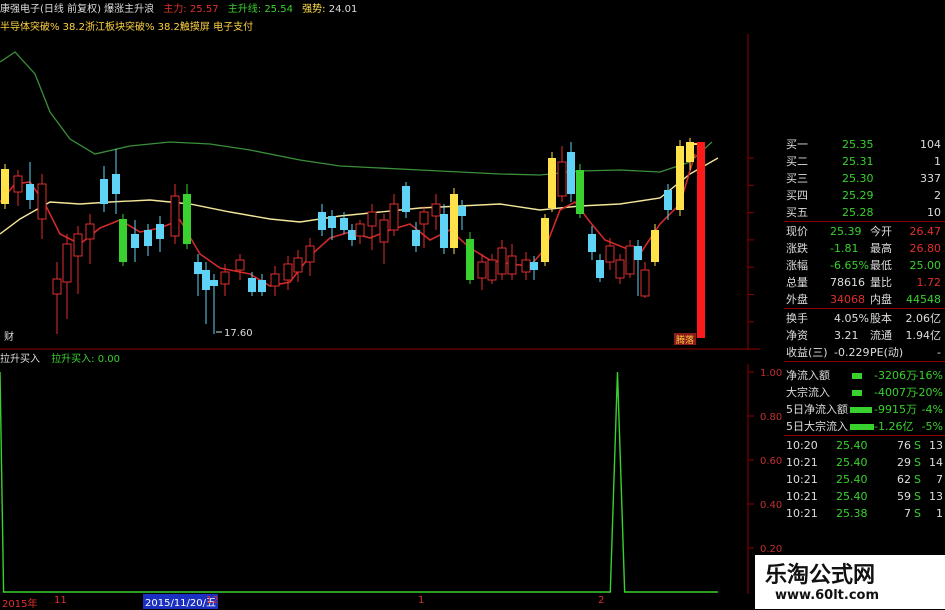  Describe the element at coordinates (894, 426) in the screenshot. I see `flow-value: -1.26亿` at that location.